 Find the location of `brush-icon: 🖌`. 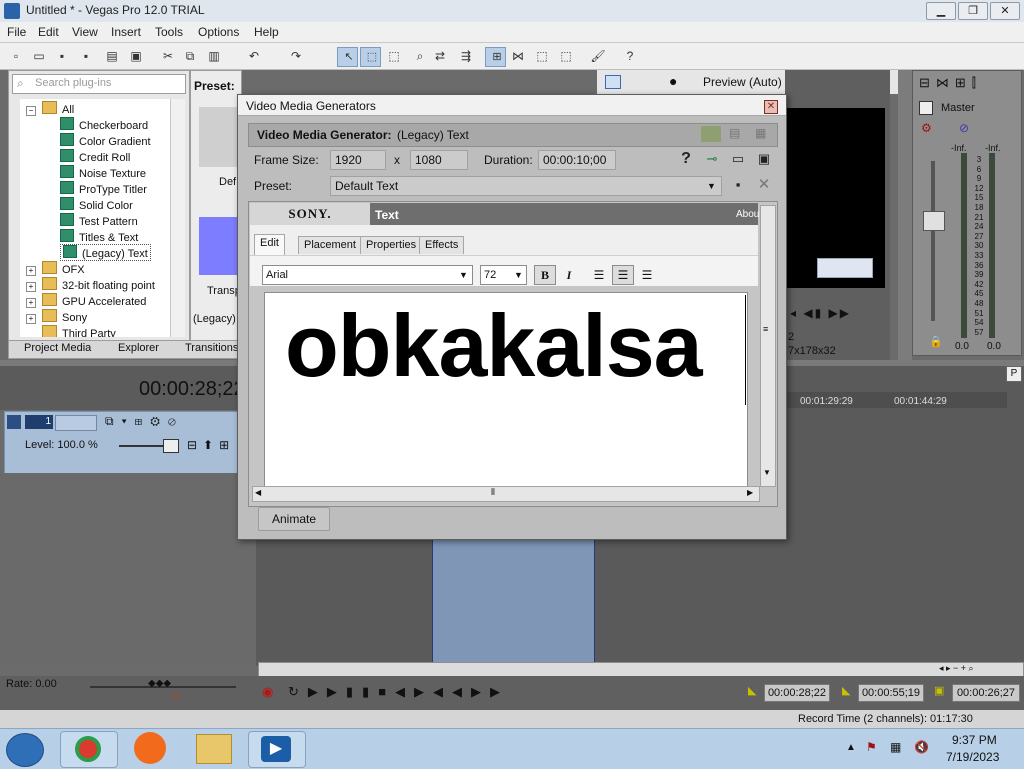

brush-icon: 🖌 is located at coordinates (598, 56).